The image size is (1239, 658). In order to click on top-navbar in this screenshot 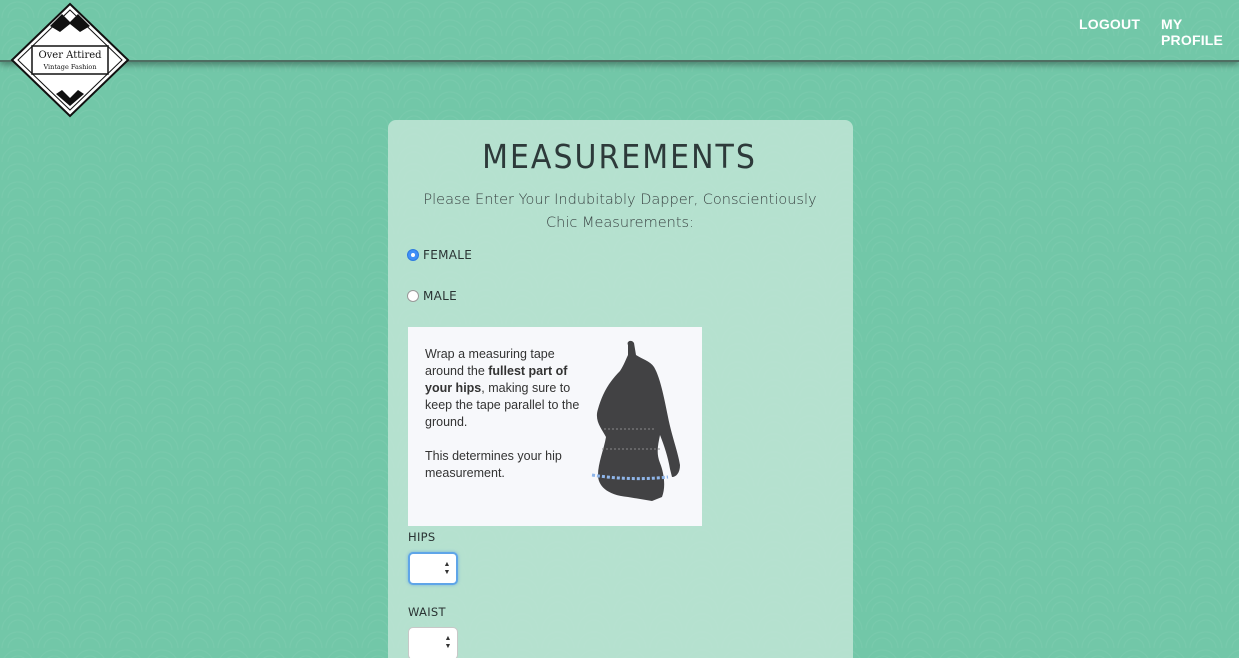, I will do `click(619, 31)`.